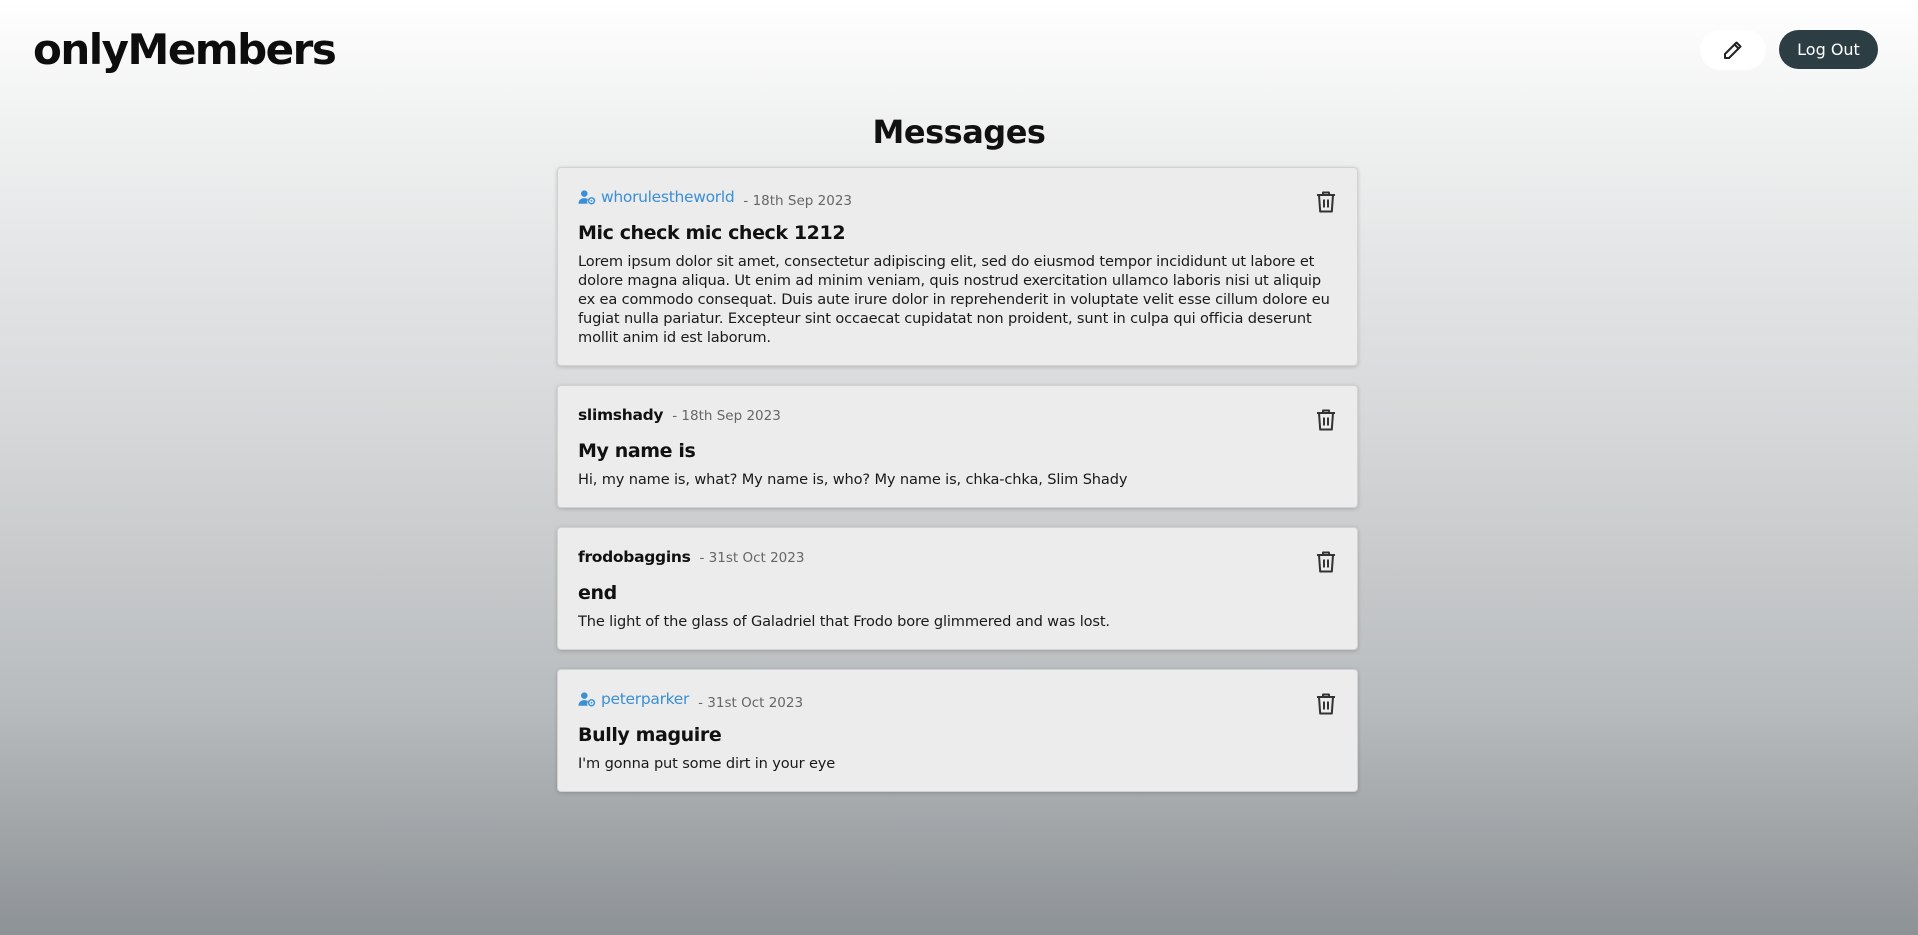 The height and width of the screenshot is (935, 1918). What do you see at coordinates (959, 132) in the screenshot?
I see `page-title: Messages` at bounding box center [959, 132].